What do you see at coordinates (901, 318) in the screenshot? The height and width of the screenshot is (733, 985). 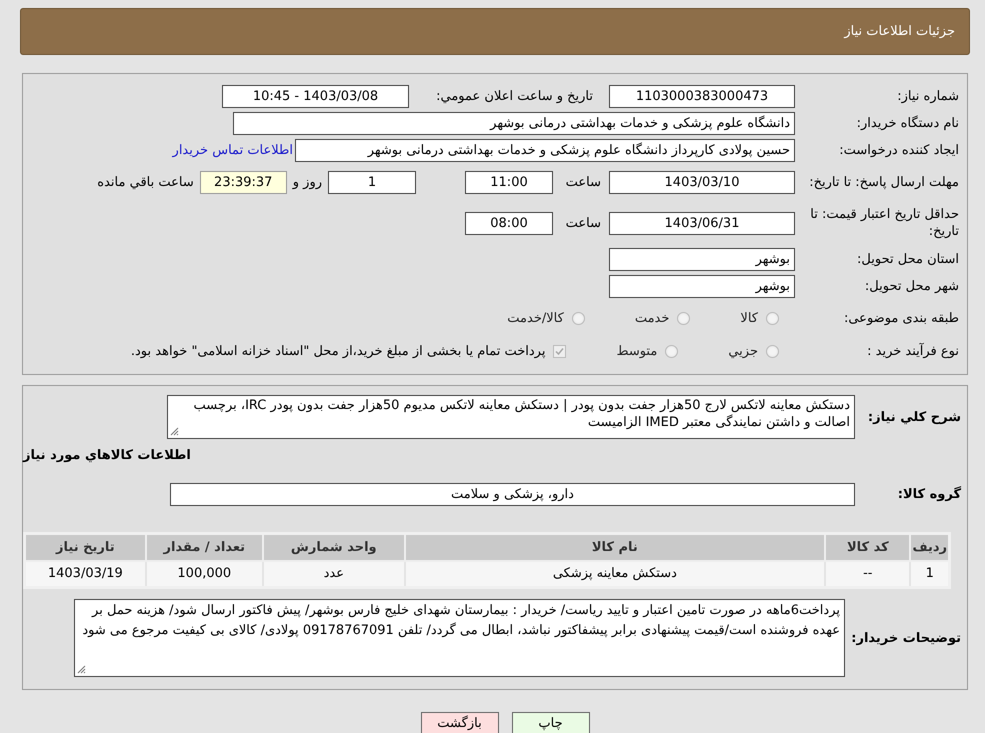 I see `field-label: طبقه بندی موضوعی:` at bounding box center [901, 318].